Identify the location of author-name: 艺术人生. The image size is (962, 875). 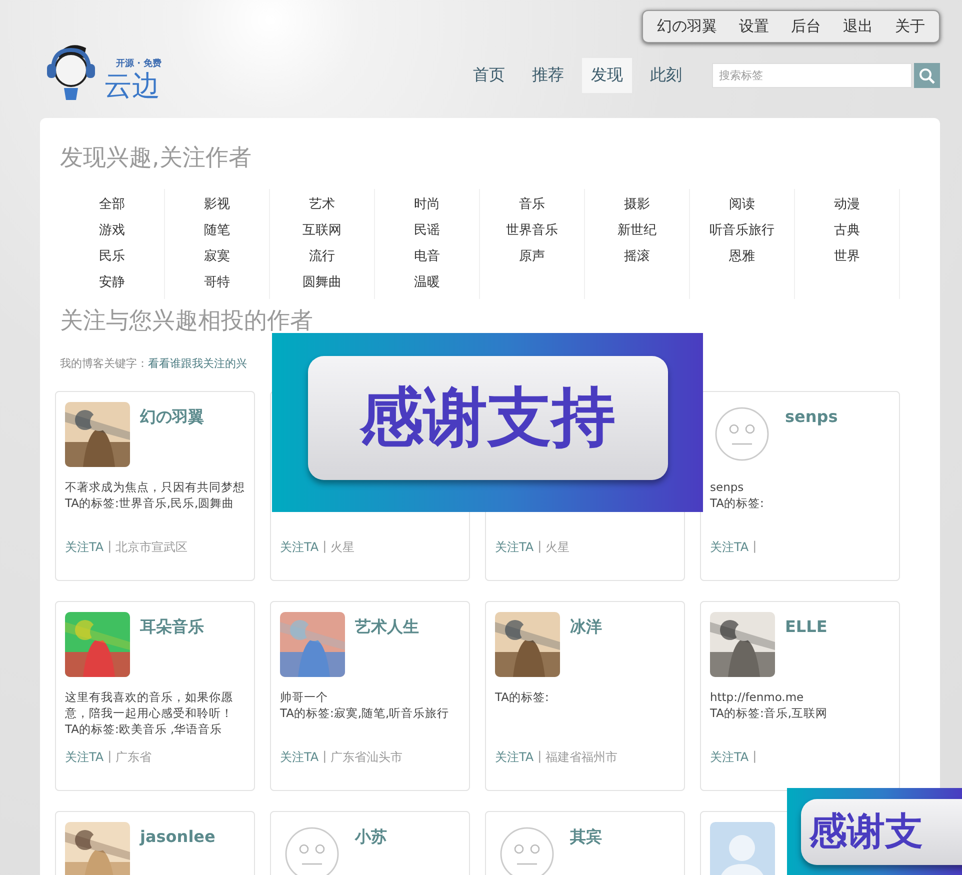
(387, 647).